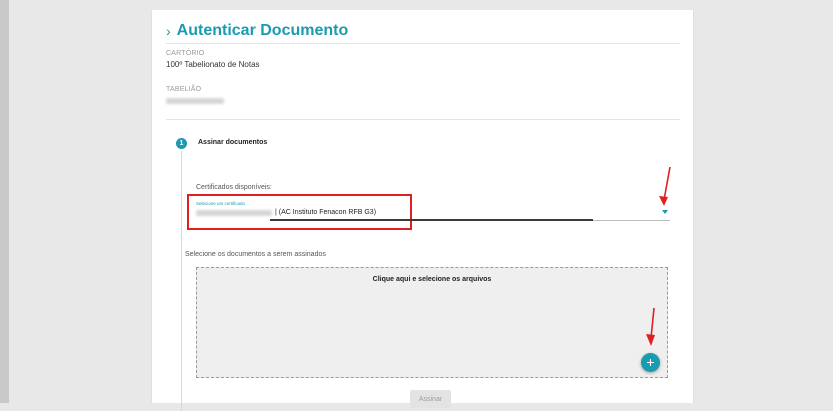 The width and height of the screenshot is (833, 411). What do you see at coordinates (650, 362) in the screenshot?
I see `add-file-button: +` at bounding box center [650, 362].